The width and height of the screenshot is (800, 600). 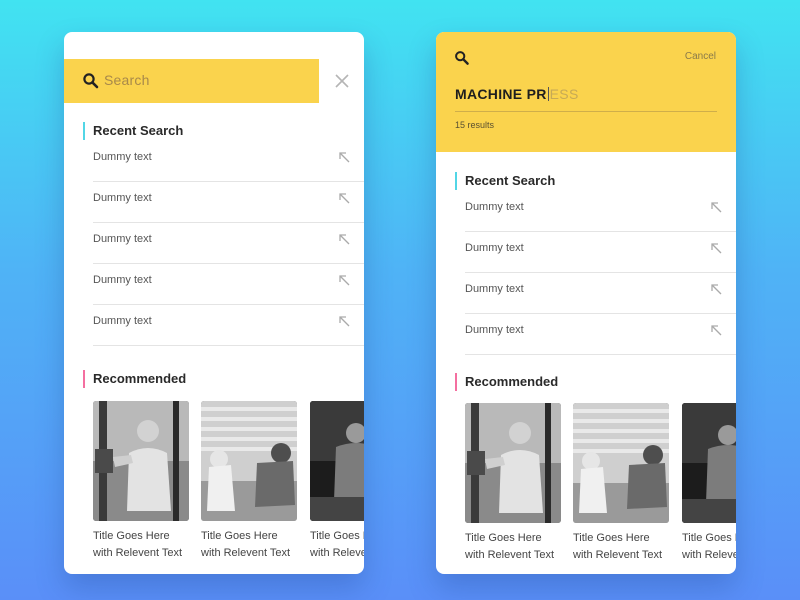 What do you see at coordinates (564, 94) in the screenshot?
I see `autocomplete-suggestion: ESS` at bounding box center [564, 94].